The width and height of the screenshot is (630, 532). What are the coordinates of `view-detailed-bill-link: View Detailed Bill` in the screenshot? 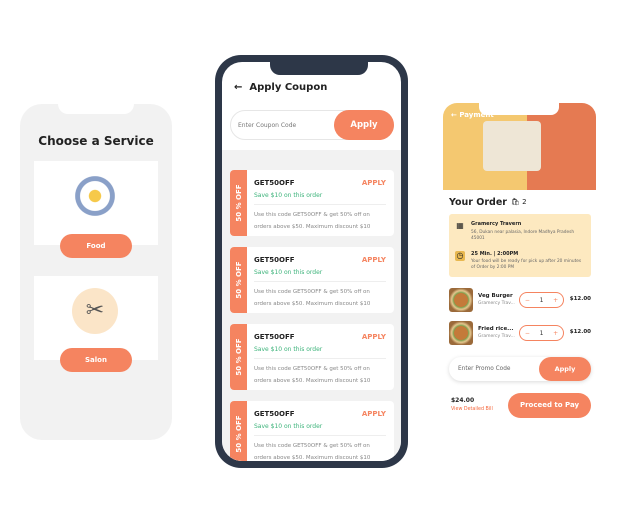 It's located at (472, 409).